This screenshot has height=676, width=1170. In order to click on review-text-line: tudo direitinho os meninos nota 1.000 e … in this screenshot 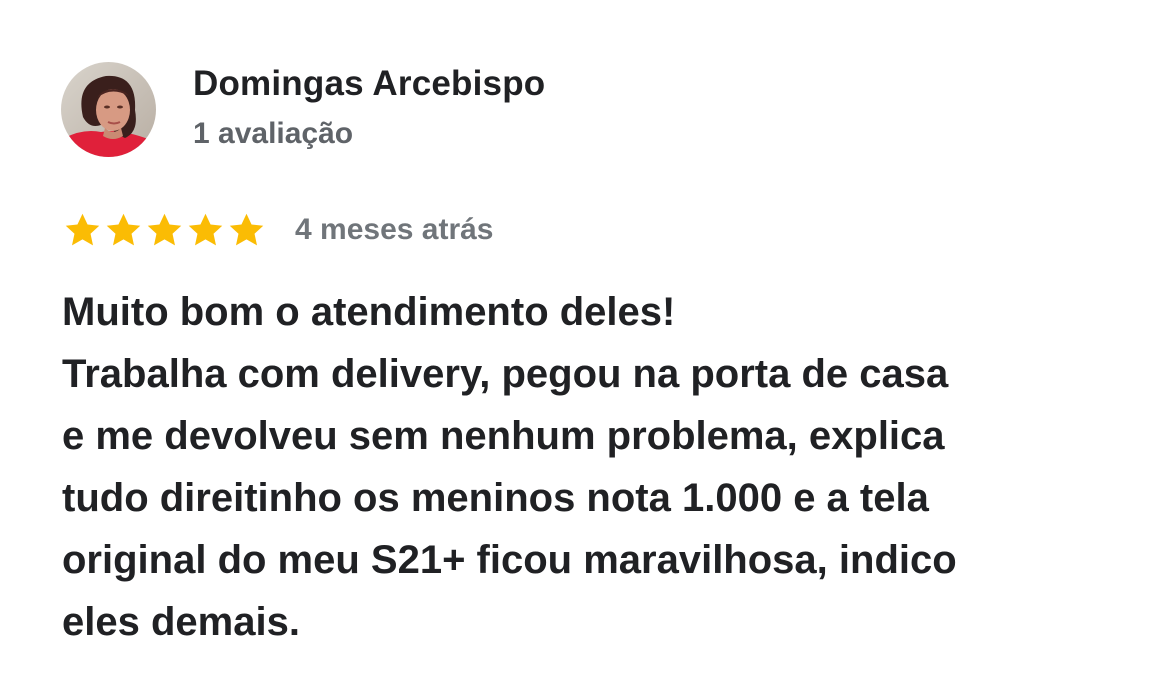, I will do `click(495, 498)`.